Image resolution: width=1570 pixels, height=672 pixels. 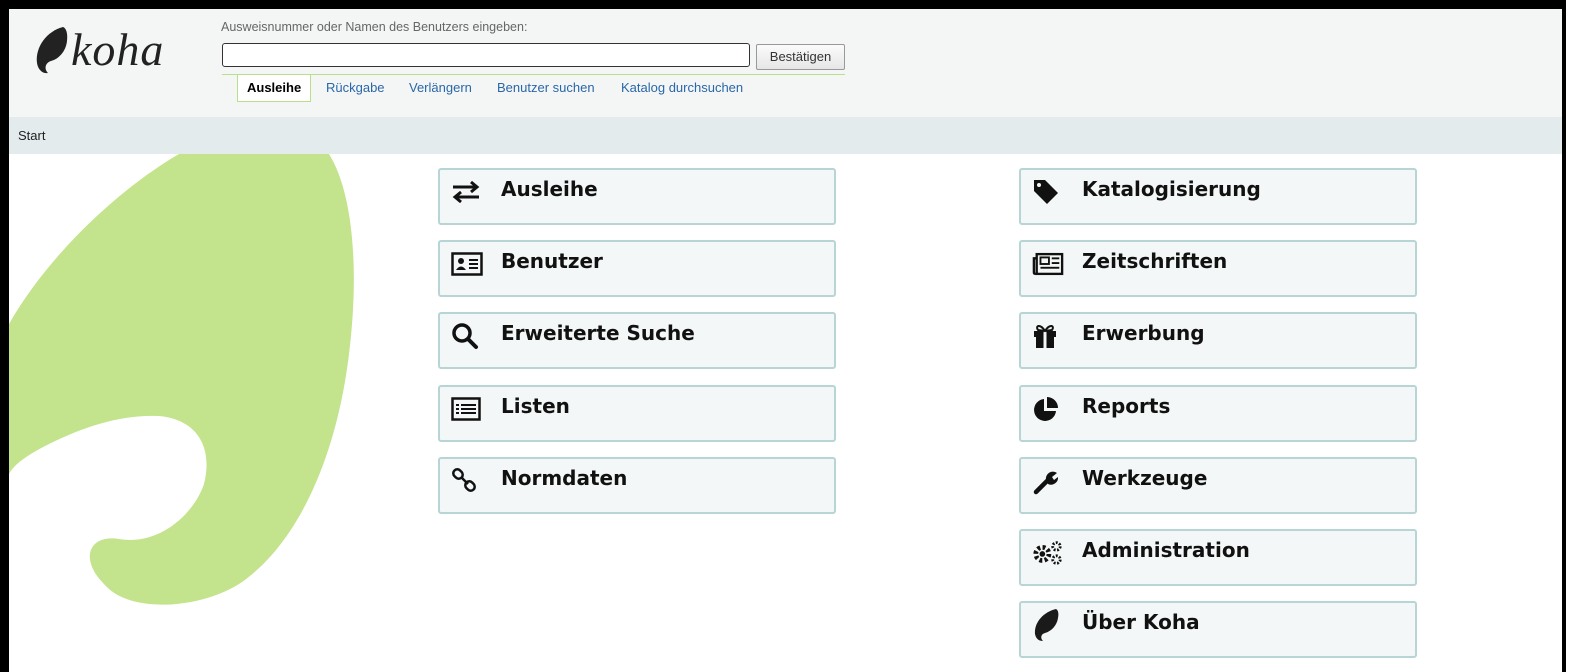 I want to click on module-label: Benutzer, so click(x=552, y=261).